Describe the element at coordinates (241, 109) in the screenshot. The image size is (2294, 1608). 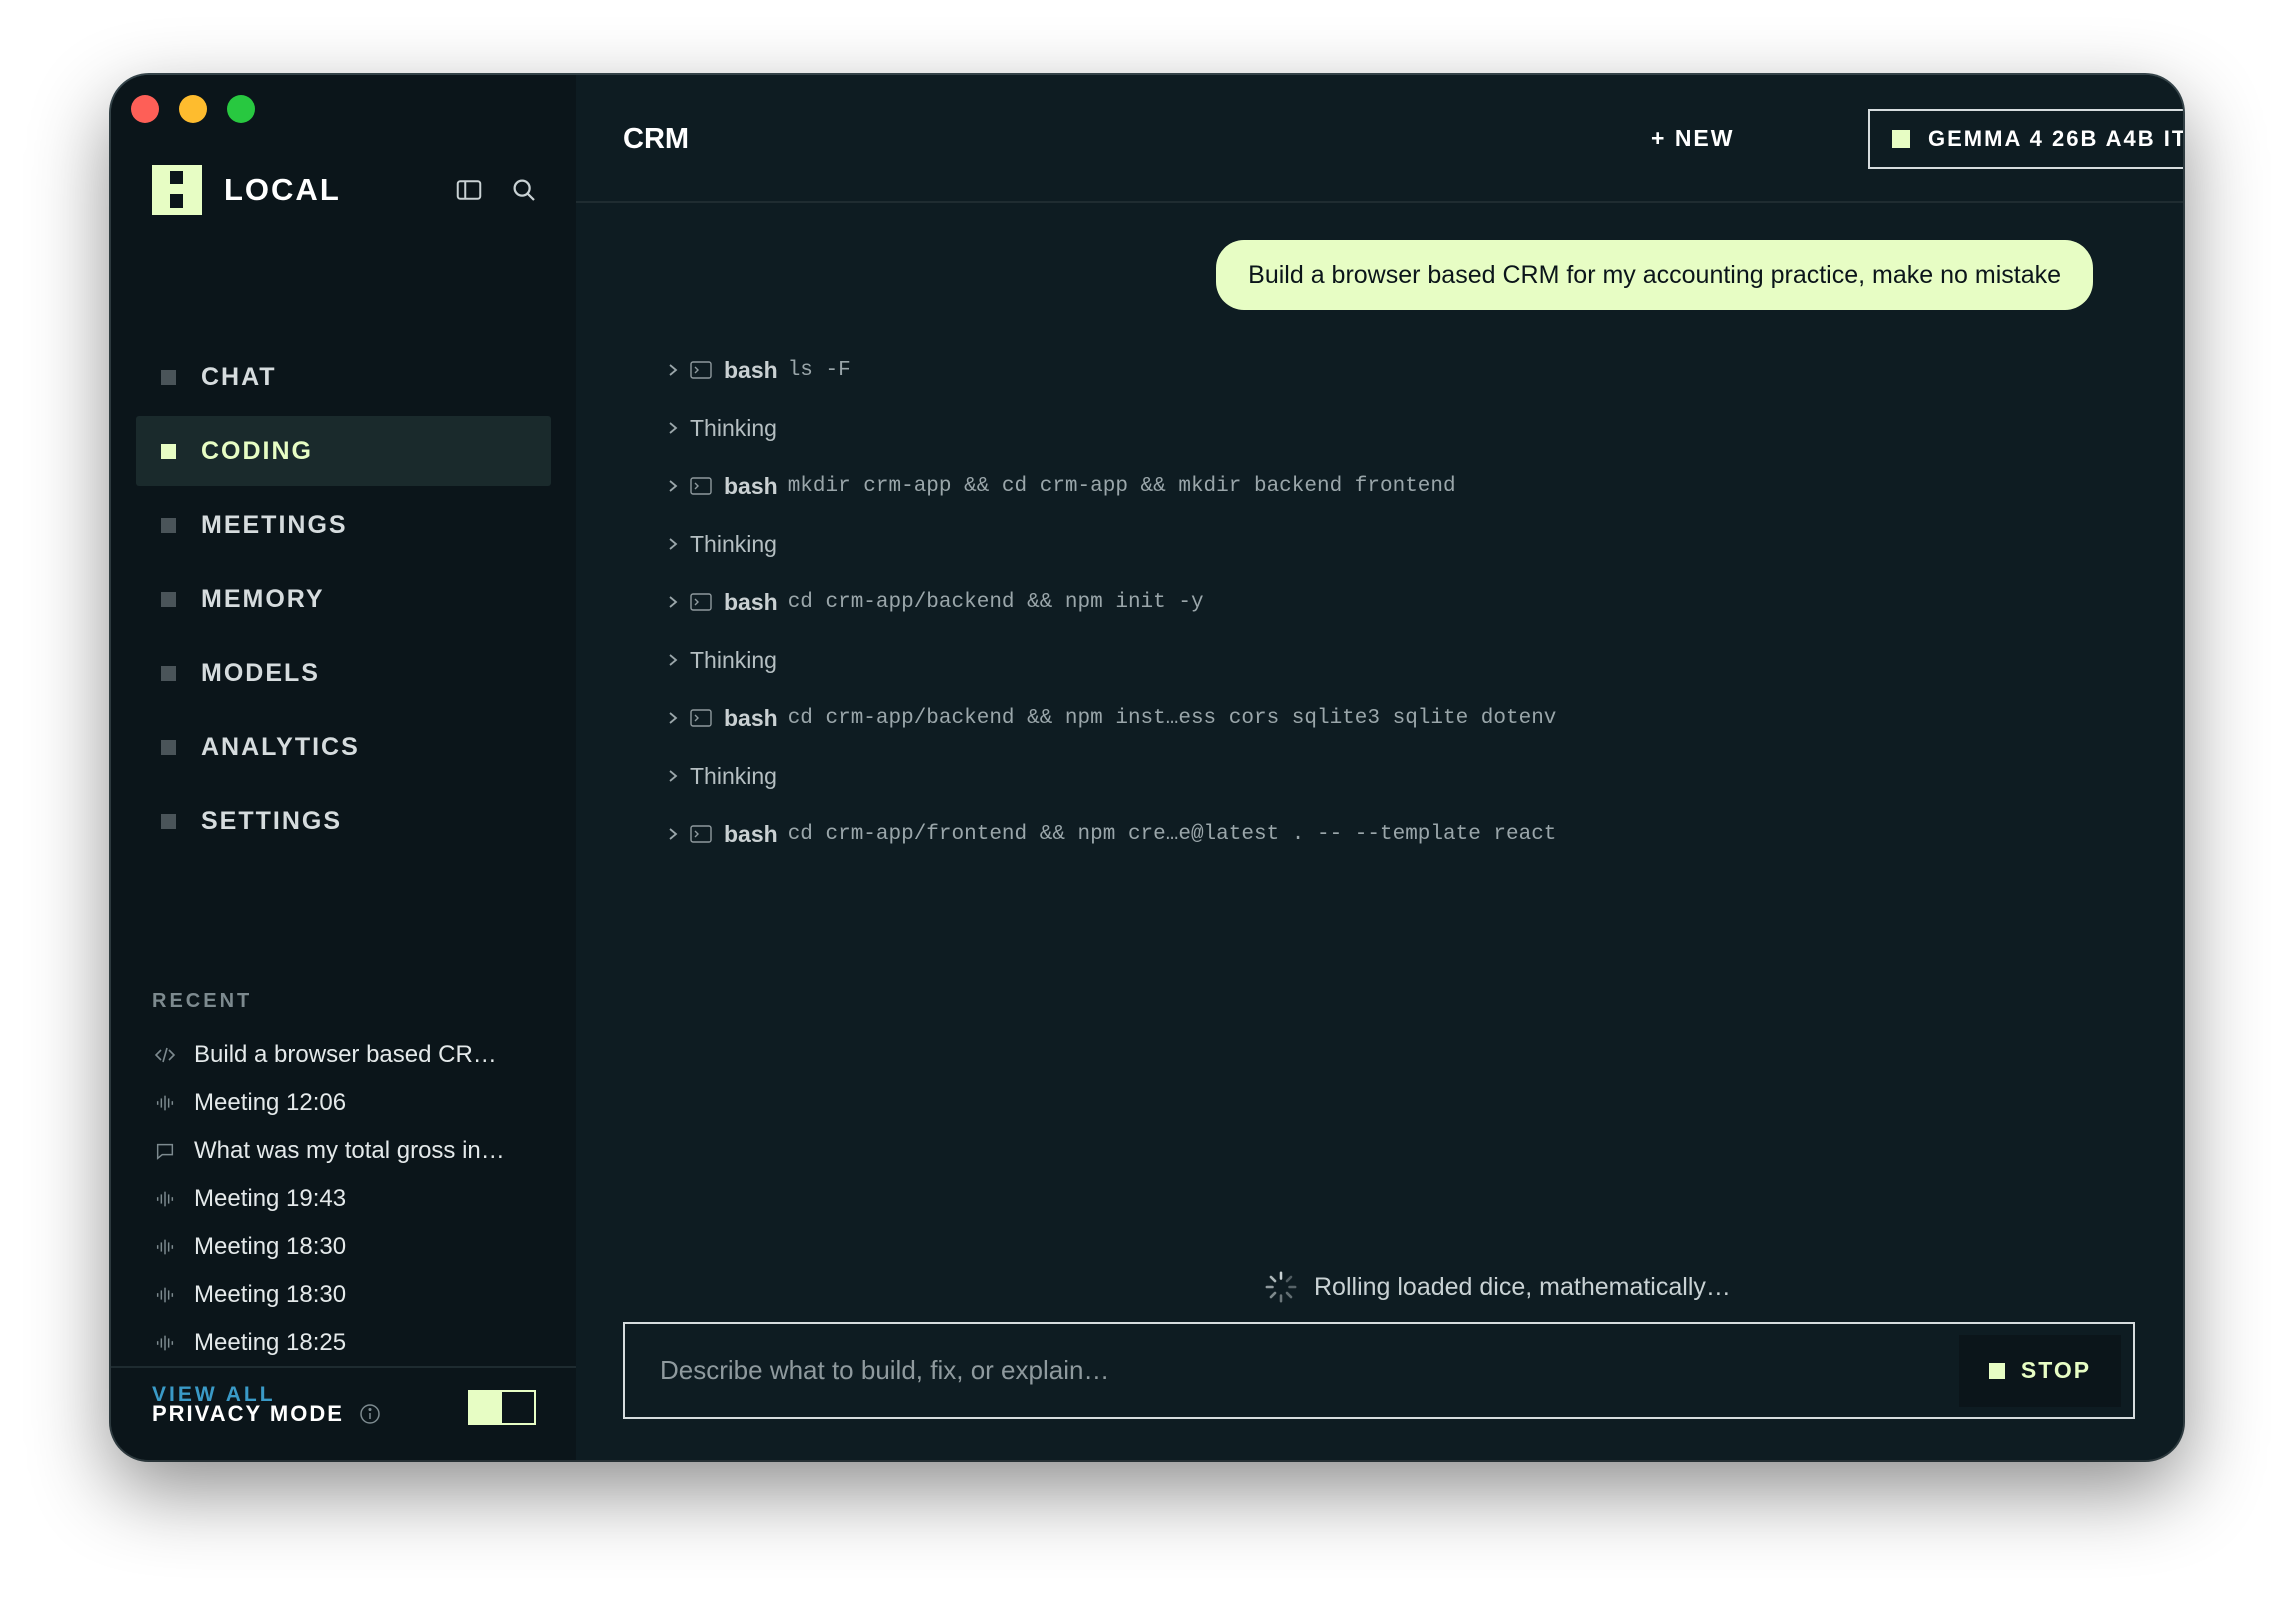
I see `maximize-window-button` at that location.